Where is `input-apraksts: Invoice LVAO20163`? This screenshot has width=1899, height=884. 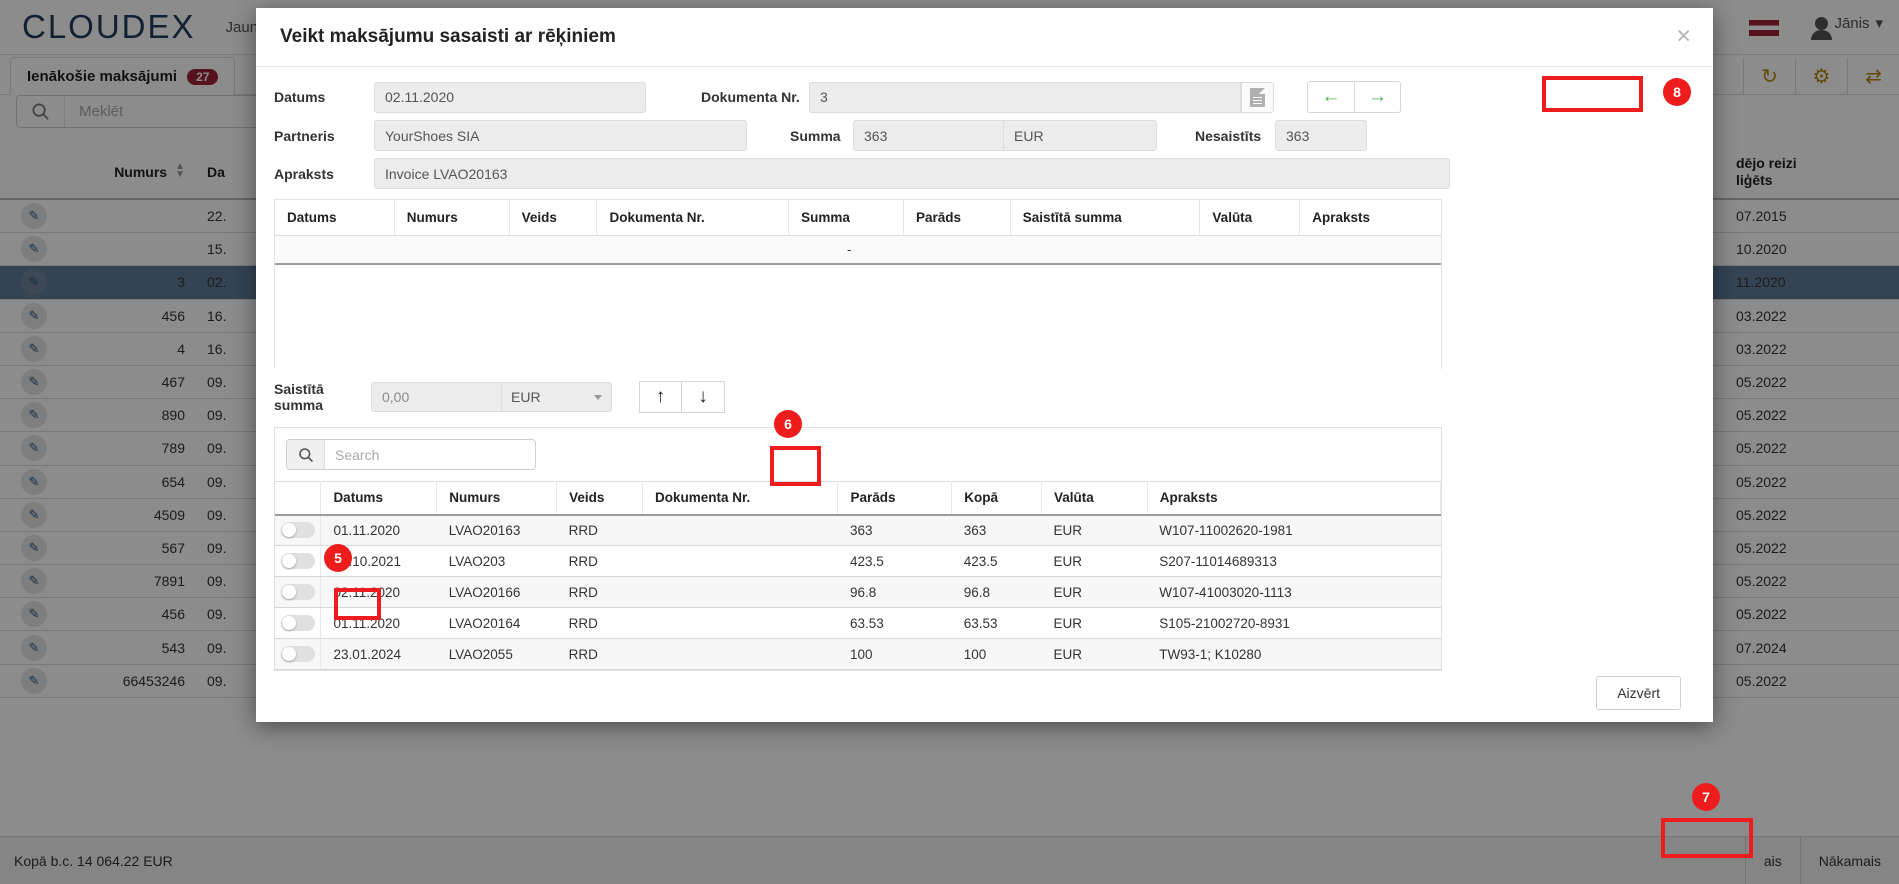
input-apraksts: Invoice LVAO20163 is located at coordinates (912, 173).